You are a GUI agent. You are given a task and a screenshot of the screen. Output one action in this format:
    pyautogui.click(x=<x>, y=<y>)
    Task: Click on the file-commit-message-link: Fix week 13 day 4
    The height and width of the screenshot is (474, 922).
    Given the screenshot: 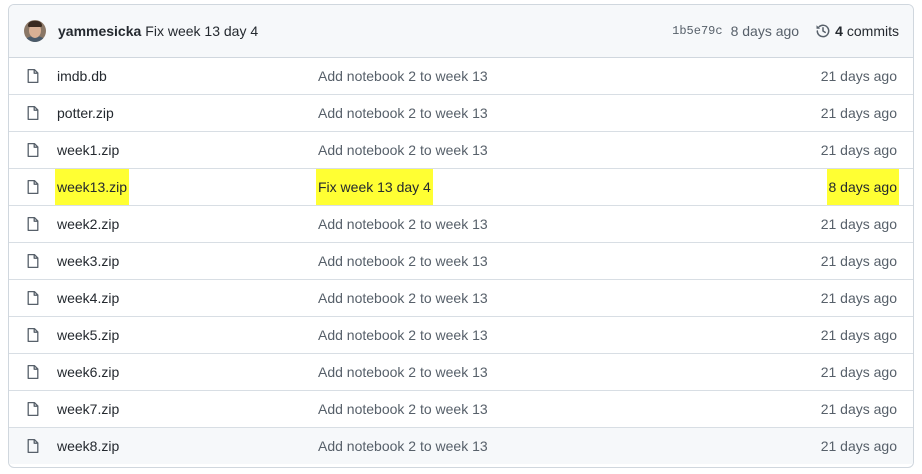 What is the action you would take?
    pyautogui.click(x=374, y=187)
    